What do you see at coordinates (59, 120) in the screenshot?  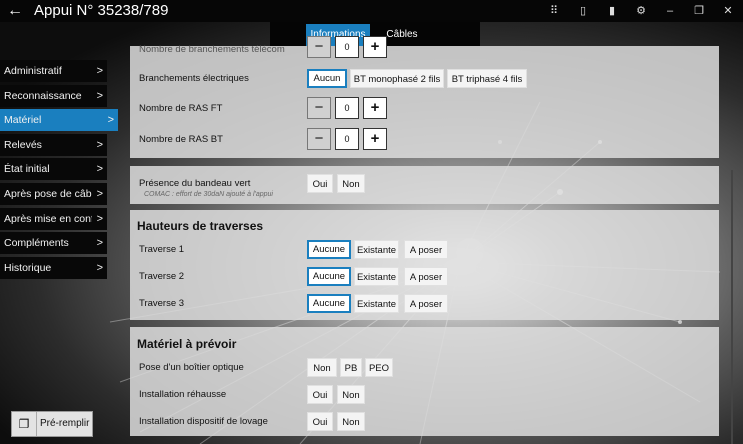 I see `sidebar-item-materiel: Matériel >` at bounding box center [59, 120].